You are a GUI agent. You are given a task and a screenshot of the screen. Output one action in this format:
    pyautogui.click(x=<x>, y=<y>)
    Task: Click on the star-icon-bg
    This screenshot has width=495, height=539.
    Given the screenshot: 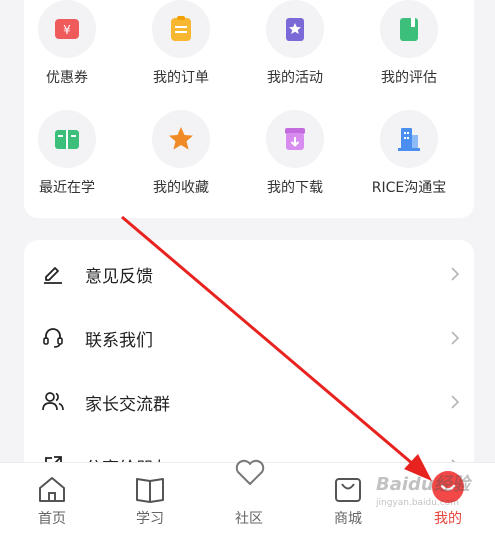 What is the action you would take?
    pyautogui.click(x=181, y=139)
    